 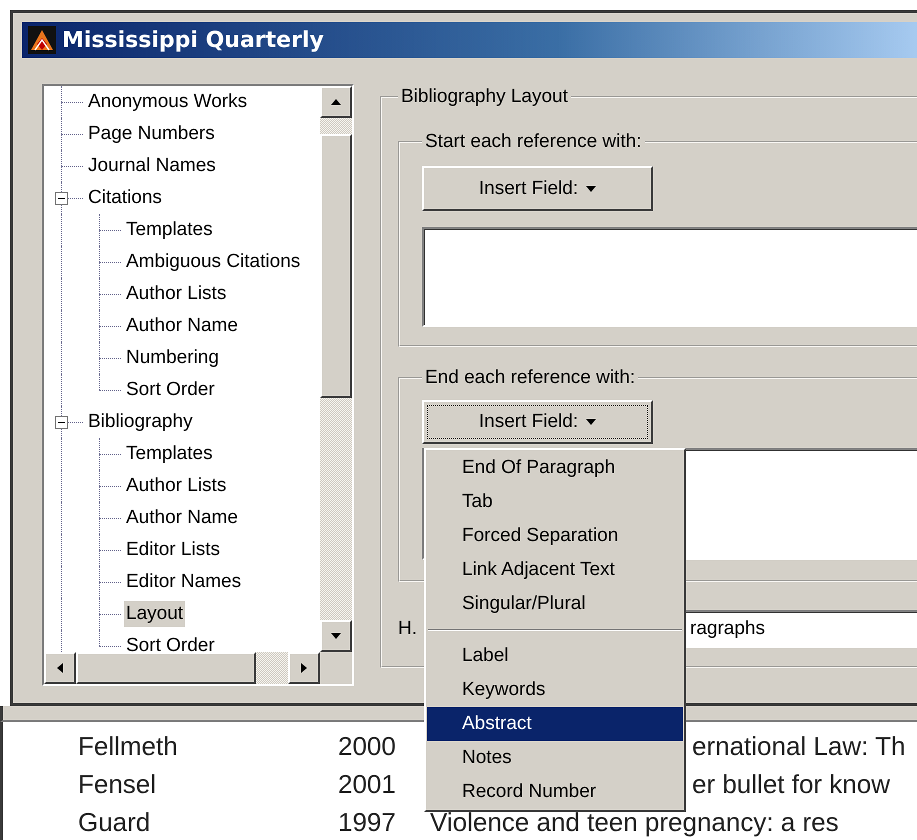 I want to click on title-cell: Violence and teen pregnancy: a res, so click(x=634, y=822).